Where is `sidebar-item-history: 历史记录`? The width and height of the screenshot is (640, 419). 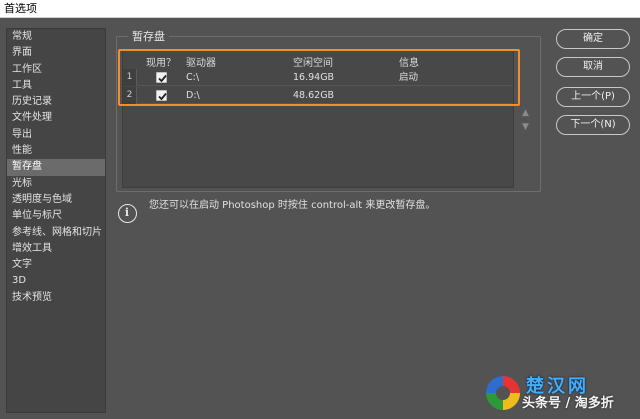
sidebar-item-history: 历史记录 is located at coordinates (56, 102).